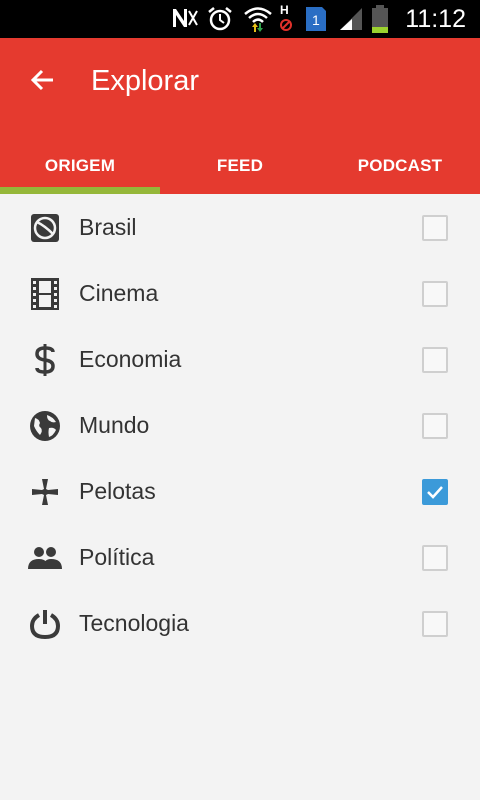  I want to click on soccer-ball-icon, so click(45, 228).